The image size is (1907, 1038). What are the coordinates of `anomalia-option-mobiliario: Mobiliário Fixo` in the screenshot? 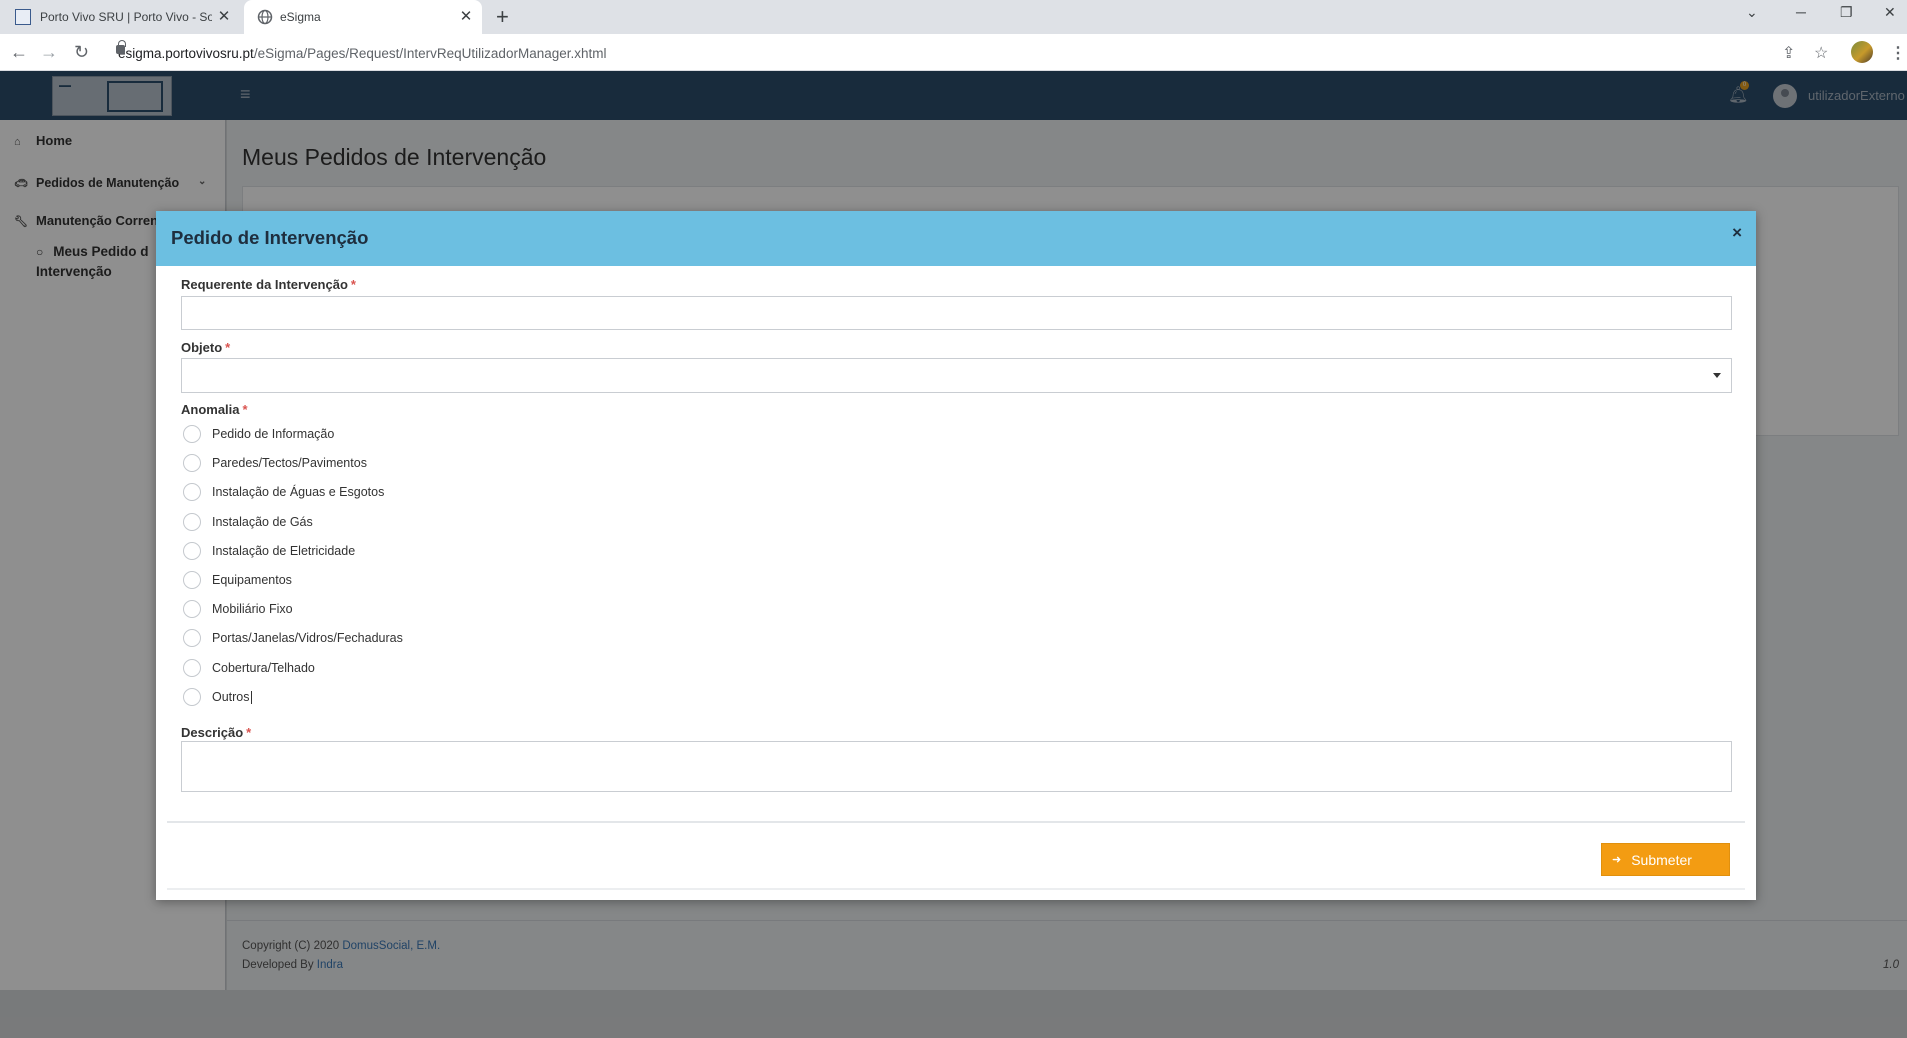 It's located at (238, 609).